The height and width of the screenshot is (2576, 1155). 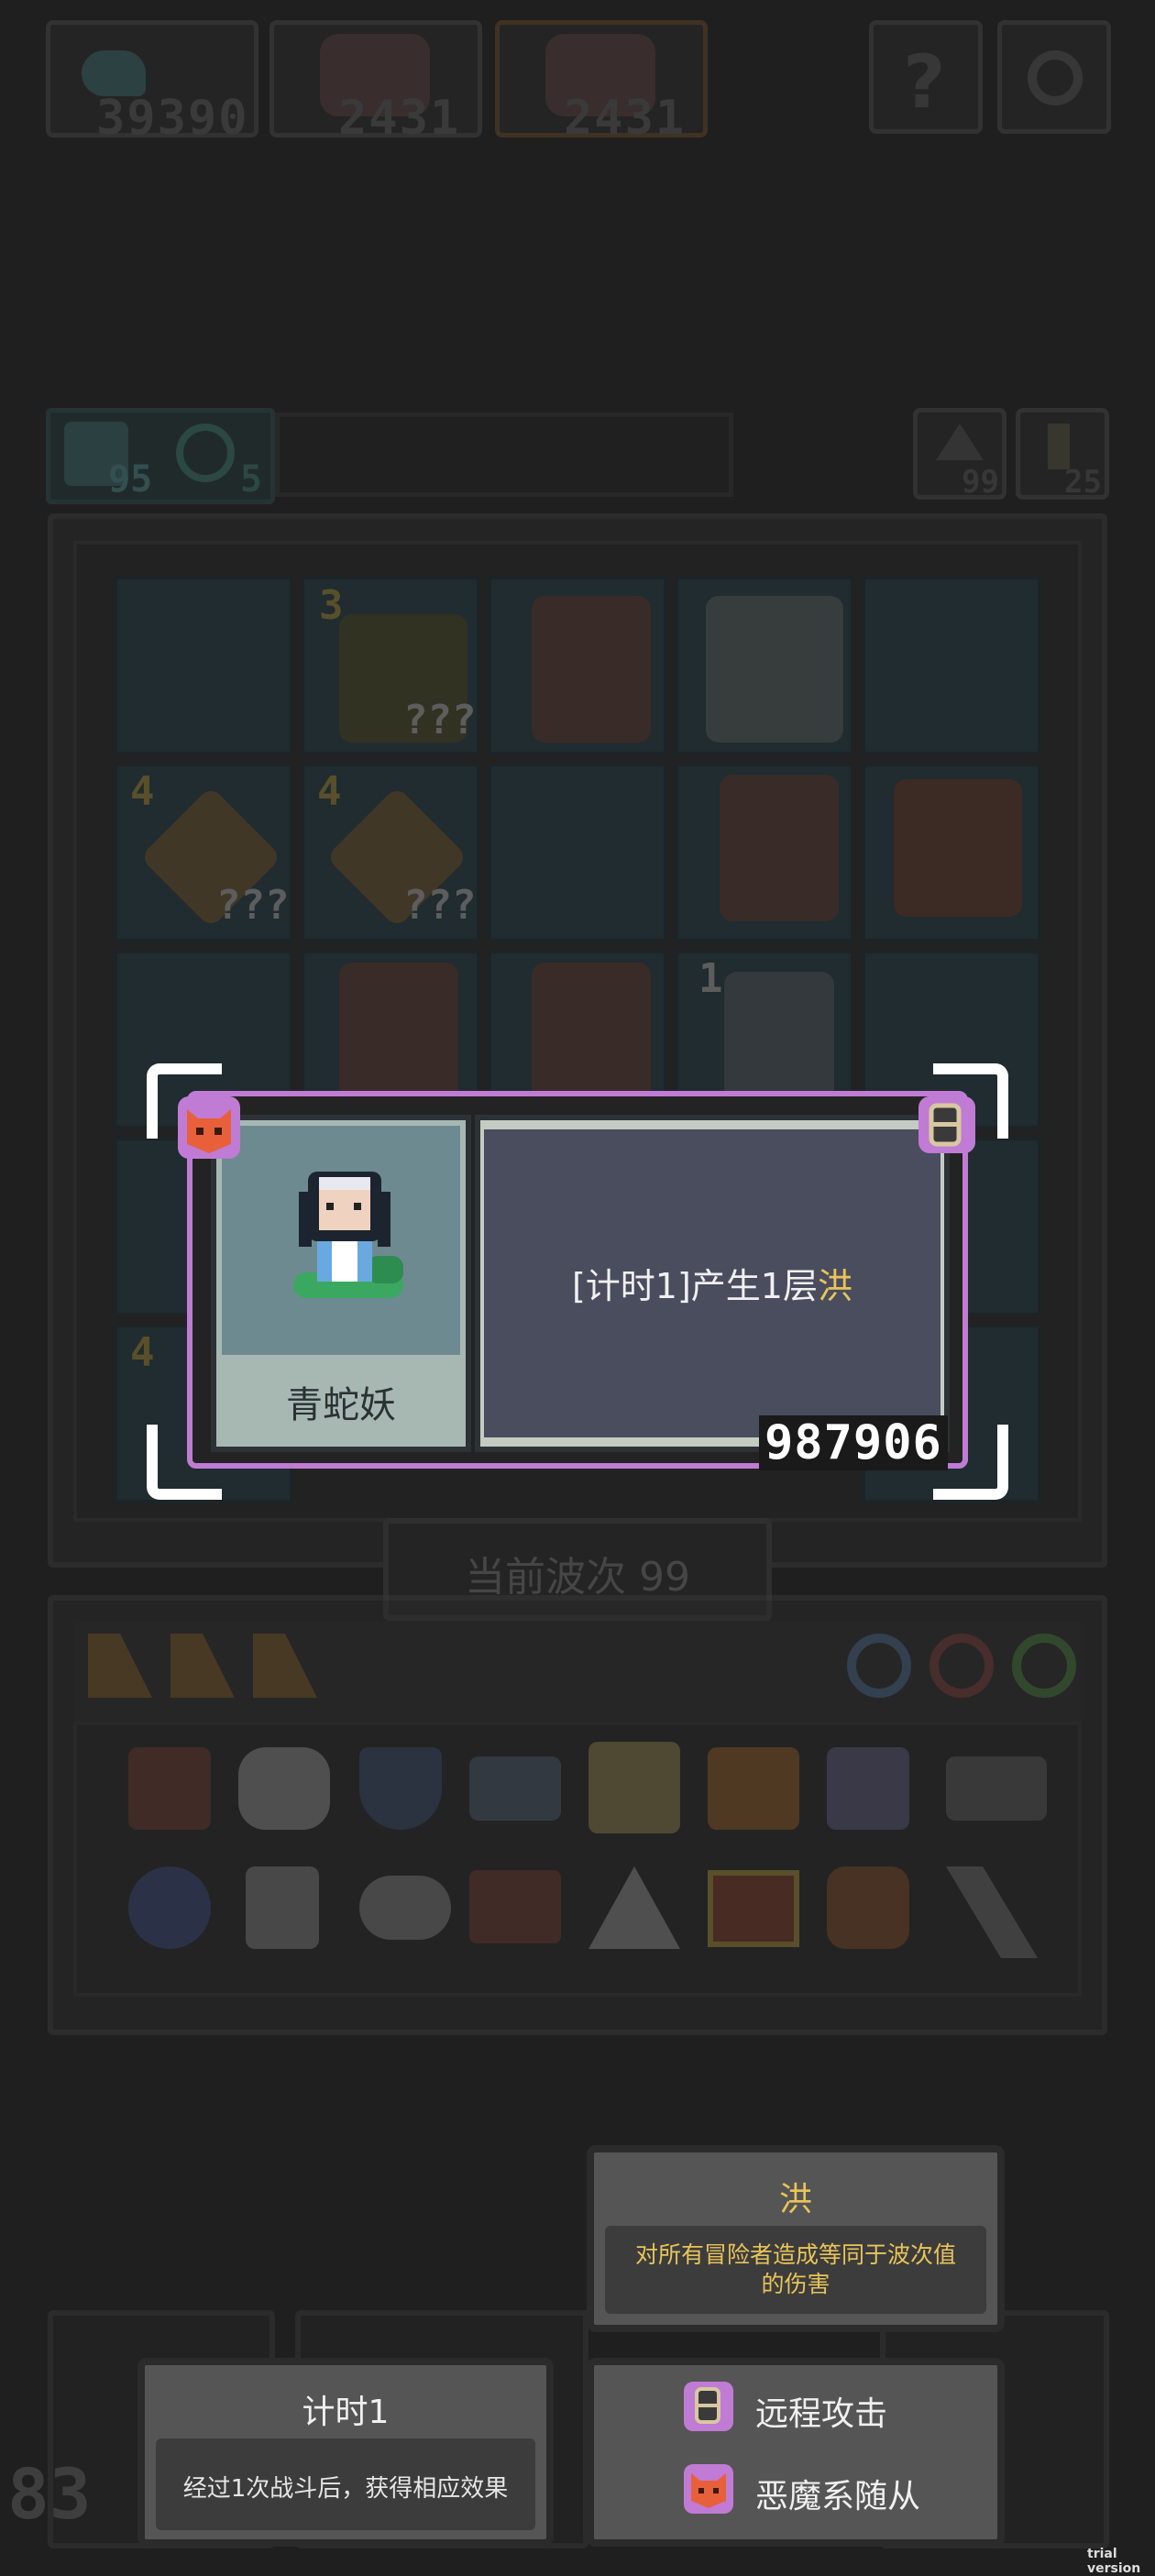 What do you see at coordinates (753, 1789) in the screenshot?
I see `ship-item-icon` at bounding box center [753, 1789].